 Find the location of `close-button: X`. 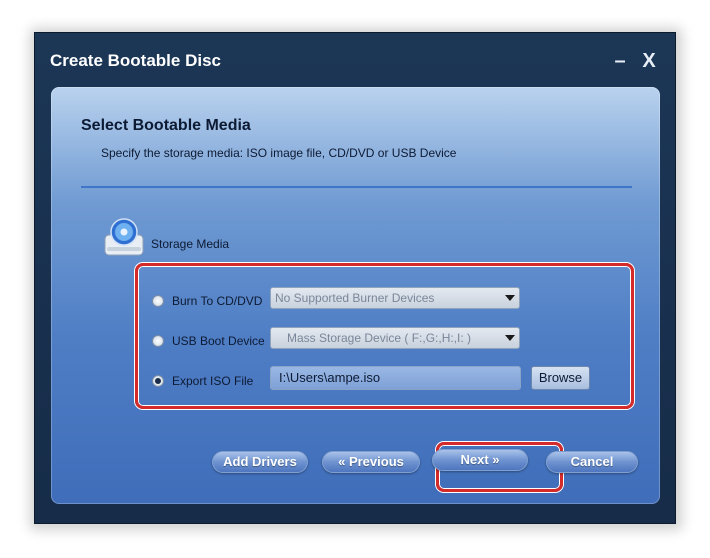

close-button: X is located at coordinates (649, 61).